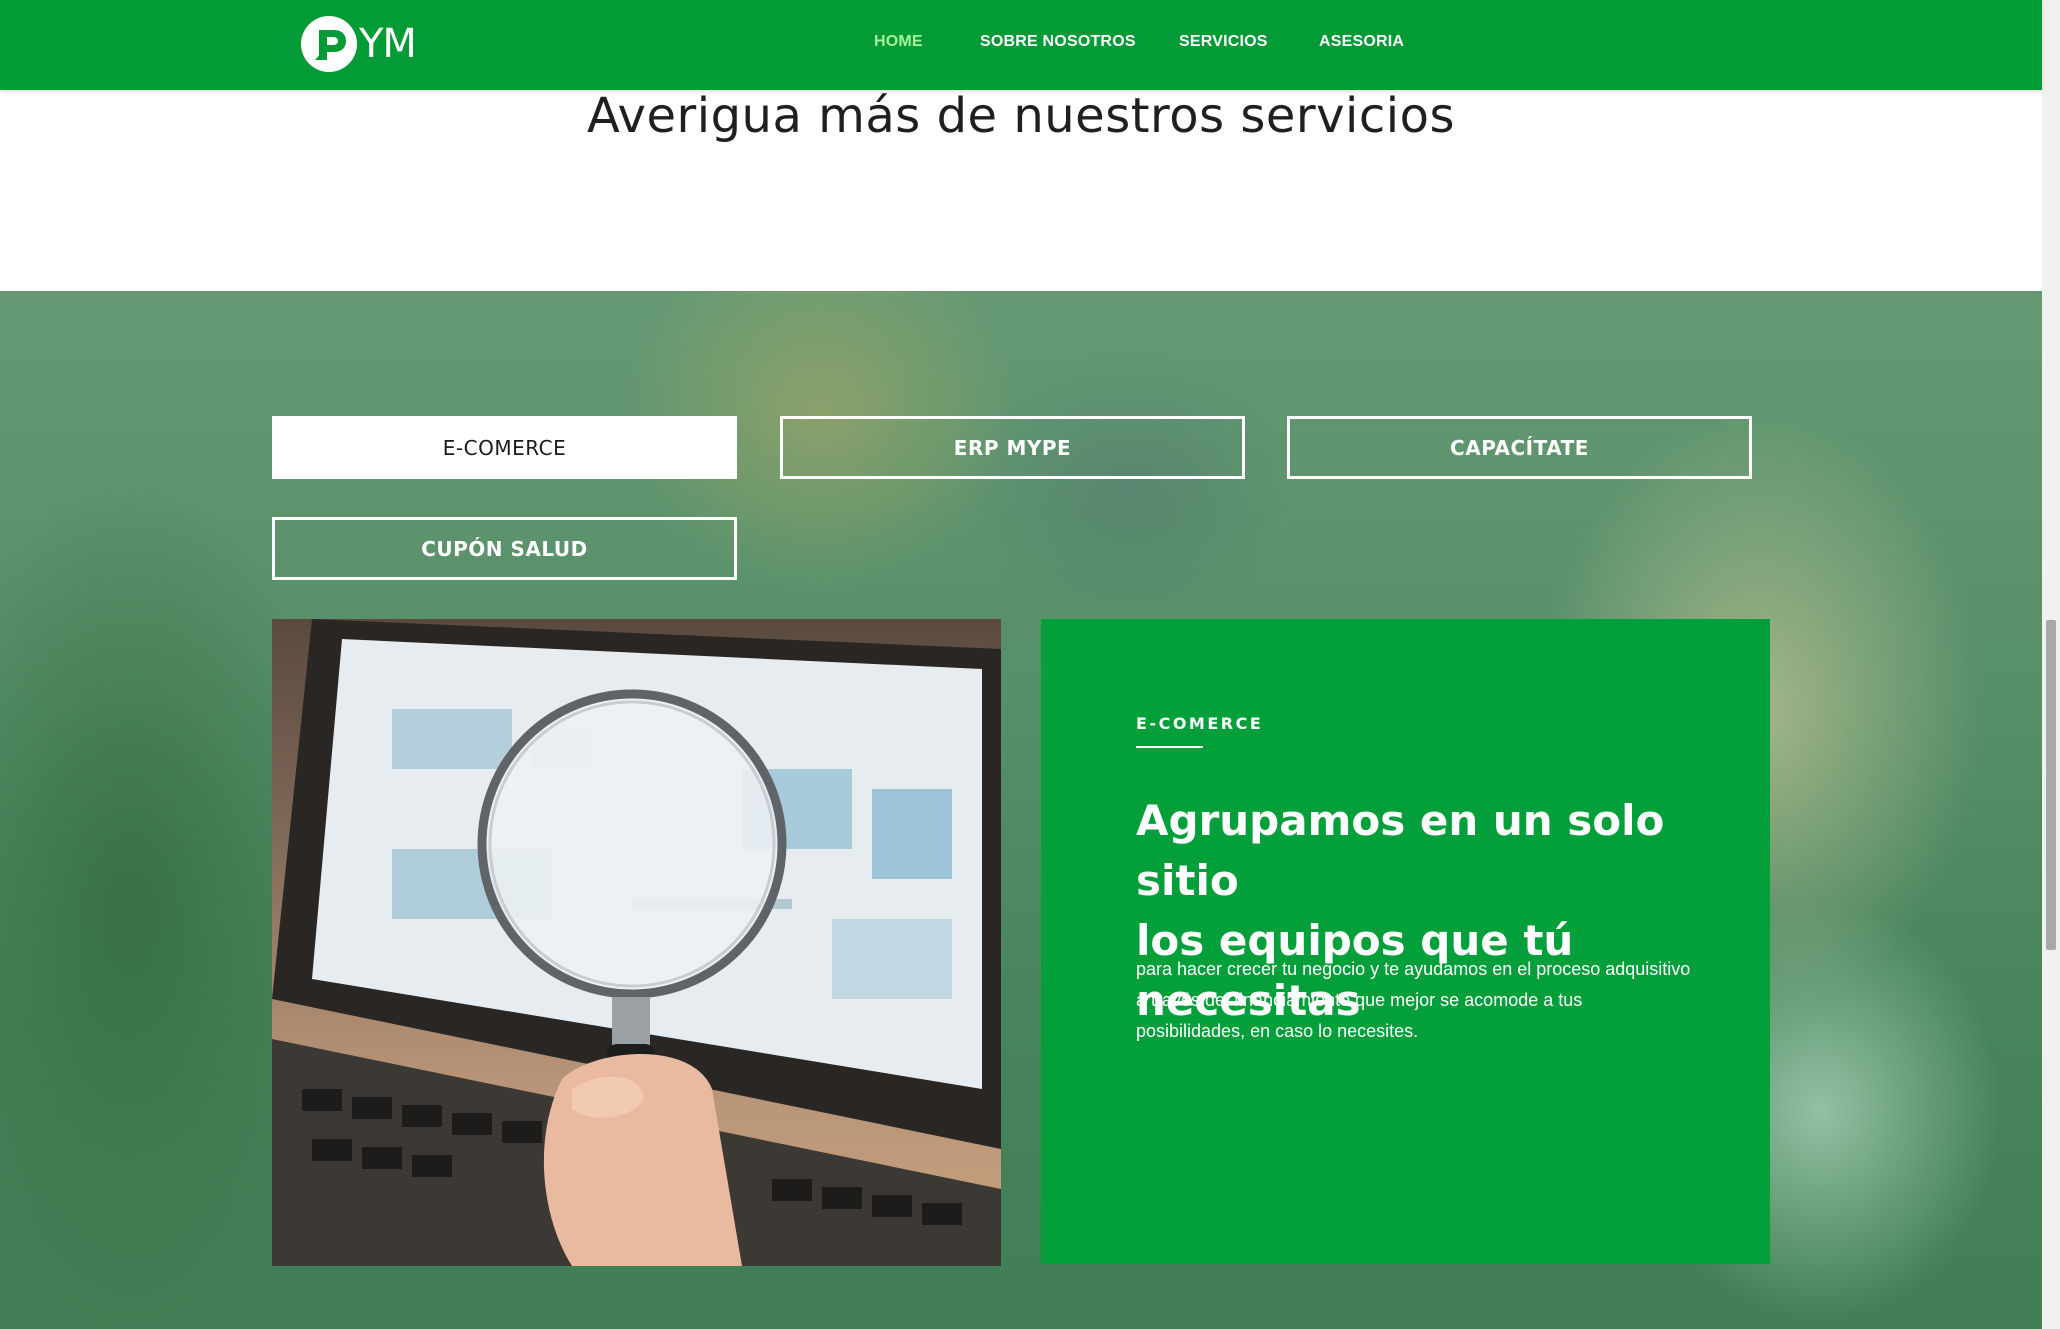 This screenshot has height=1329, width=2060. I want to click on section-title: Averigua más de nuestros servicios, so click(1021, 116).